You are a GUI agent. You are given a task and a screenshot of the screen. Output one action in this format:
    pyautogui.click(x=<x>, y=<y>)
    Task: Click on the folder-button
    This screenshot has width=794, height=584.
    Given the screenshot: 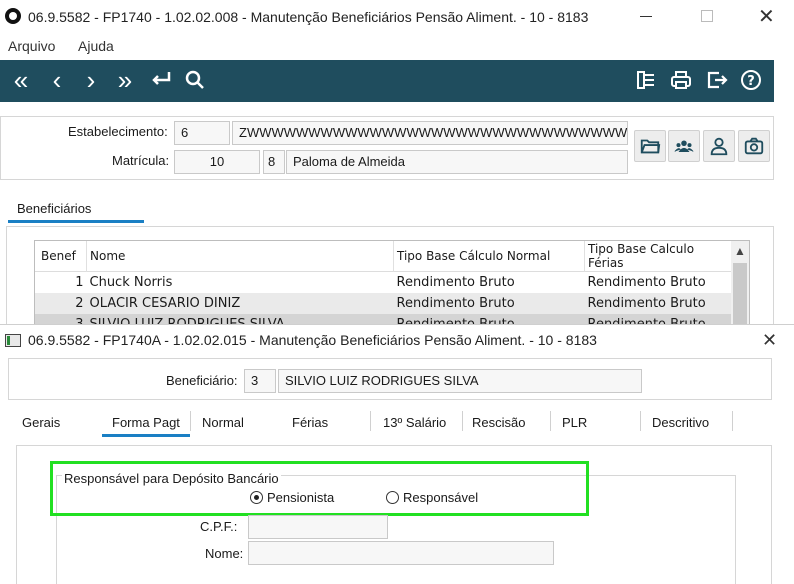 What is the action you would take?
    pyautogui.click(x=650, y=146)
    